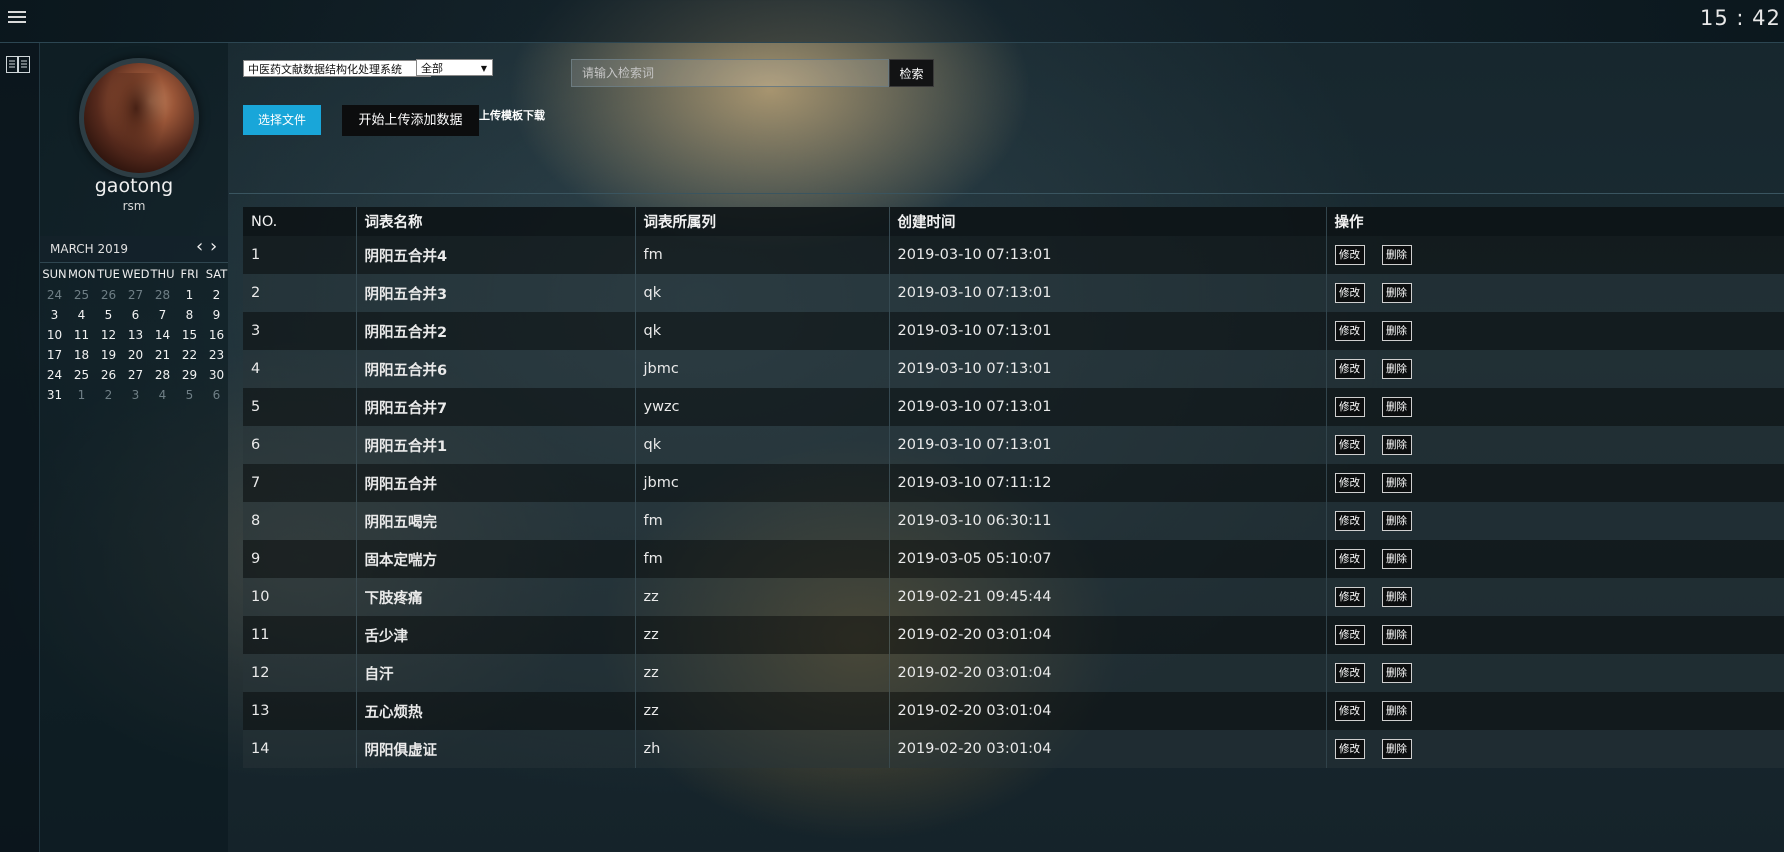 This screenshot has width=1784, height=852. What do you see at coordinates (483, 68) in the screenshot?
I see `dropdown-arrow-icon: ▼` at bounding box center [483, 68].